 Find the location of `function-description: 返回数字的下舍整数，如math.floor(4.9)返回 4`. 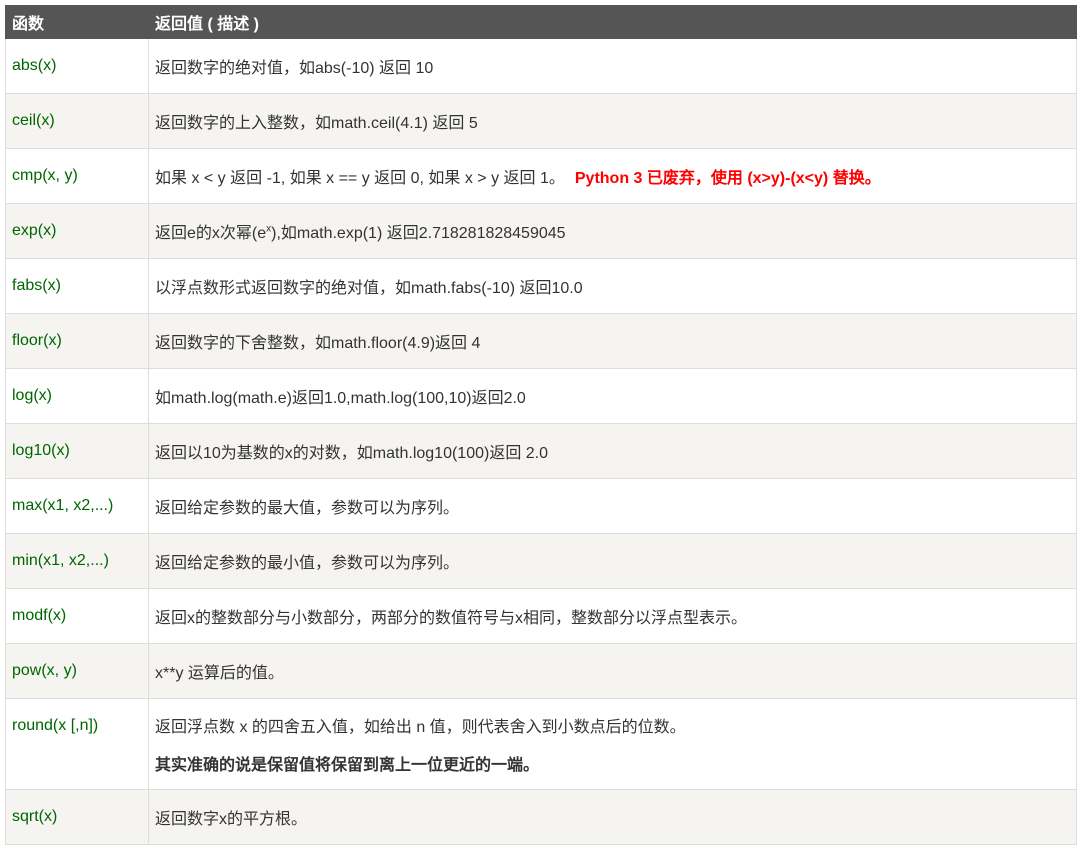

function-description: 返回数字的下舍整数，如math.floor(4.9)返回 4 is located at coordinates (612, 341).